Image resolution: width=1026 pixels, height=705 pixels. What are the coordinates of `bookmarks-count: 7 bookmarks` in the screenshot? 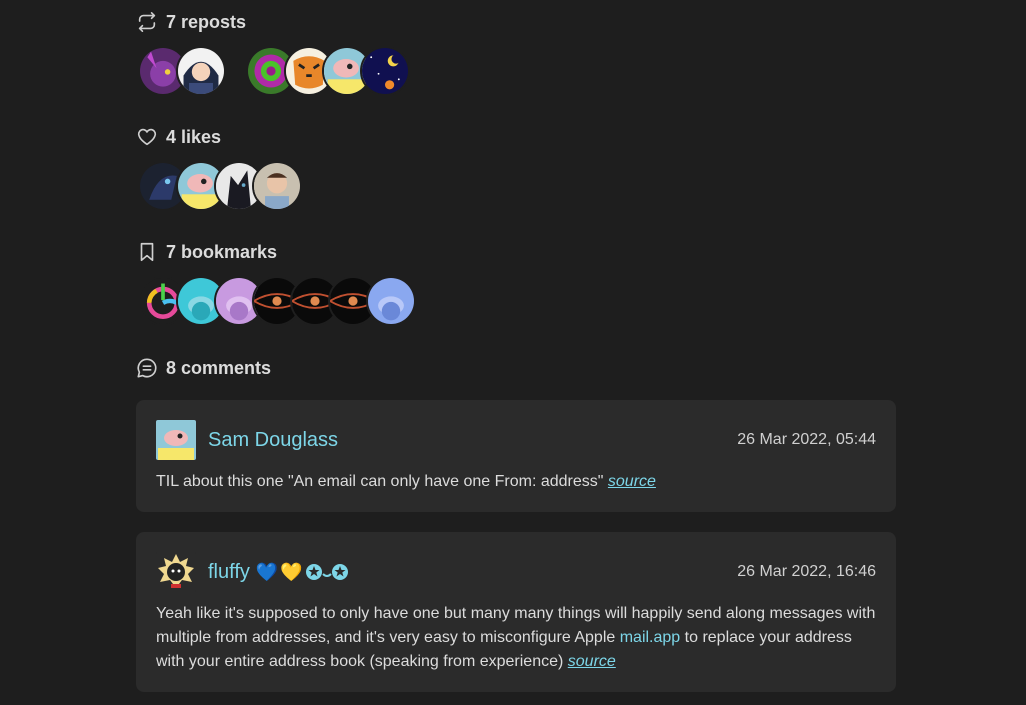 It's located at (222, 251).